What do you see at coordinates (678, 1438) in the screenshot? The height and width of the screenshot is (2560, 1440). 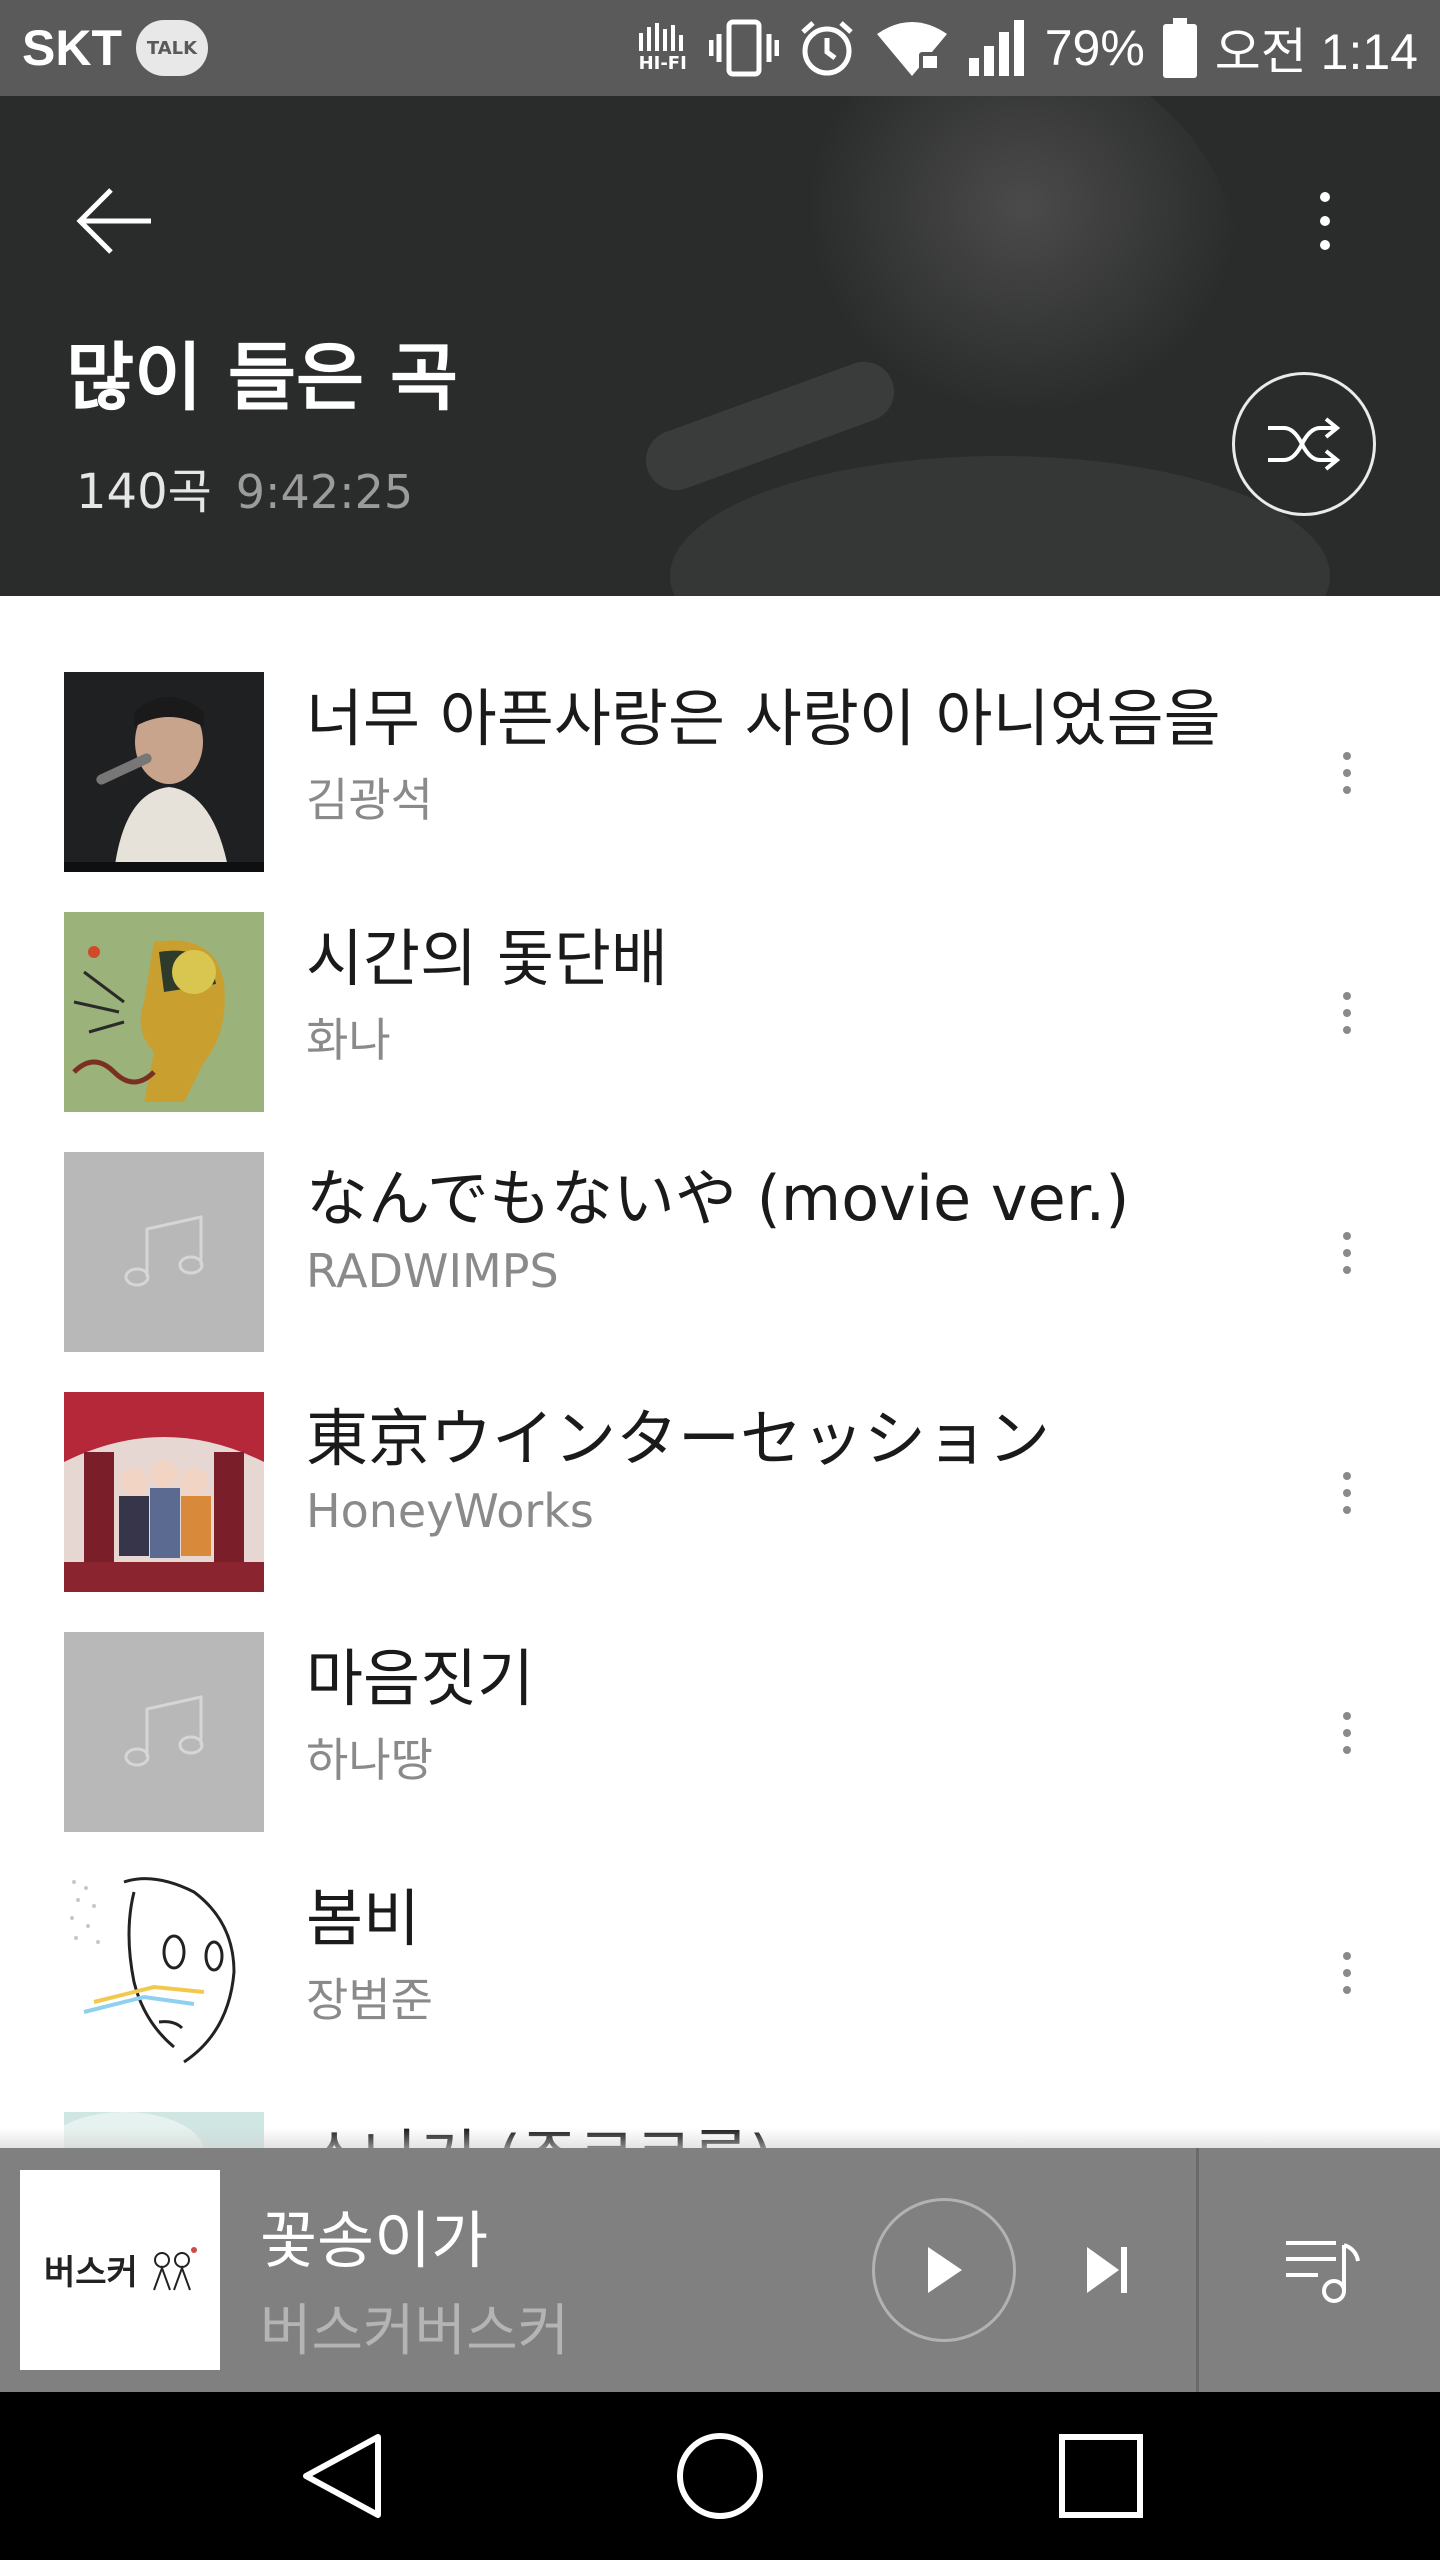 I see `song-title: 東京ウインターセッション` at bounding box center [678, 1438].